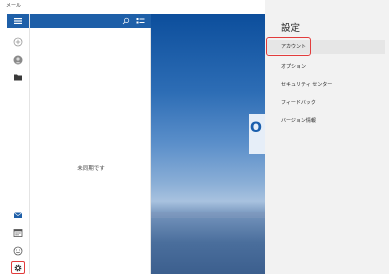  I want to click on calendar-icon, so click(18, 233).